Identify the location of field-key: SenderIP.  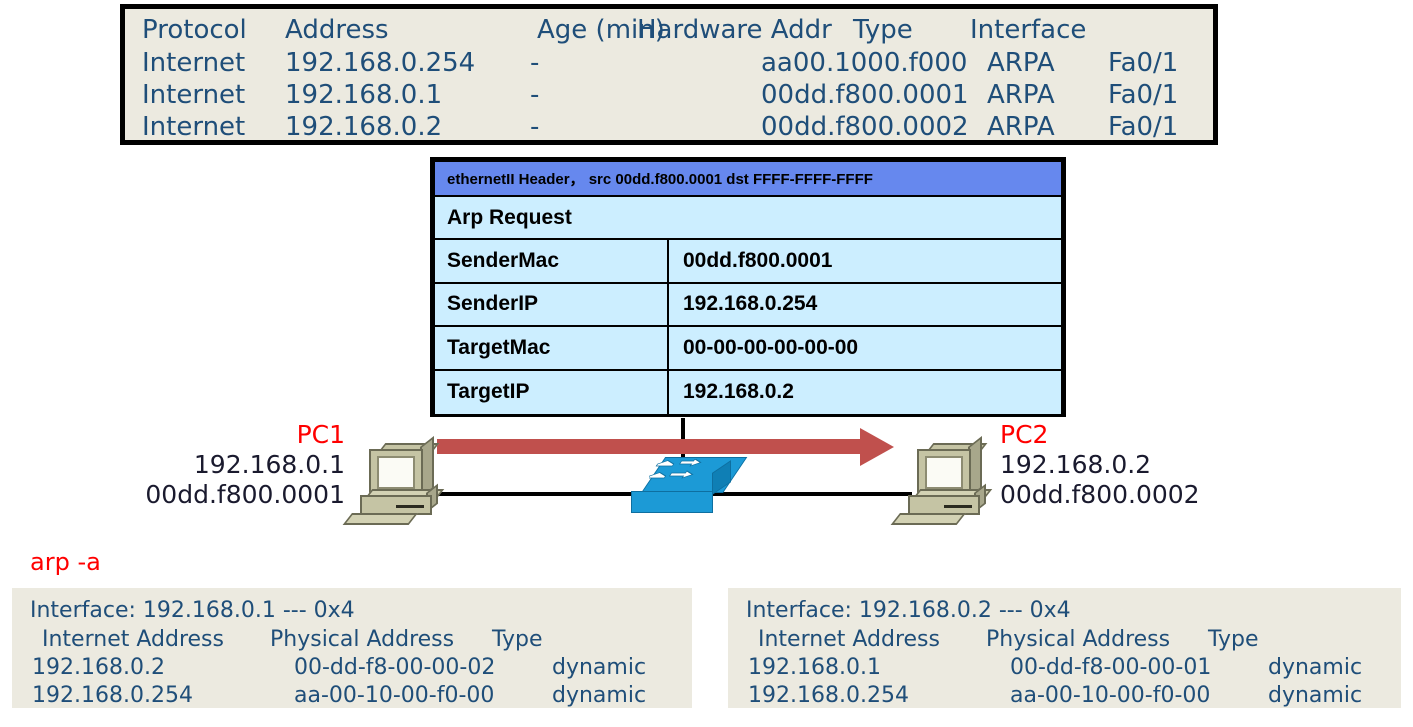
(552, 304).